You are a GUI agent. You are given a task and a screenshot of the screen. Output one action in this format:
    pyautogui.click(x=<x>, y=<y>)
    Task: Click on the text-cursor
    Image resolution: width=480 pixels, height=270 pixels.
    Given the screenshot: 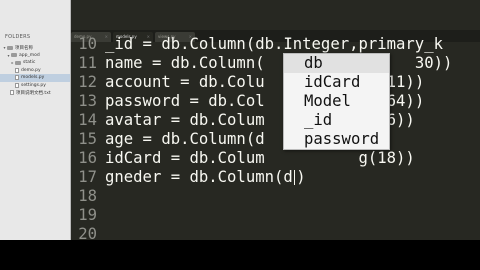 What is the action you would take?
    pyautogui.click(x=294, y=177)
    